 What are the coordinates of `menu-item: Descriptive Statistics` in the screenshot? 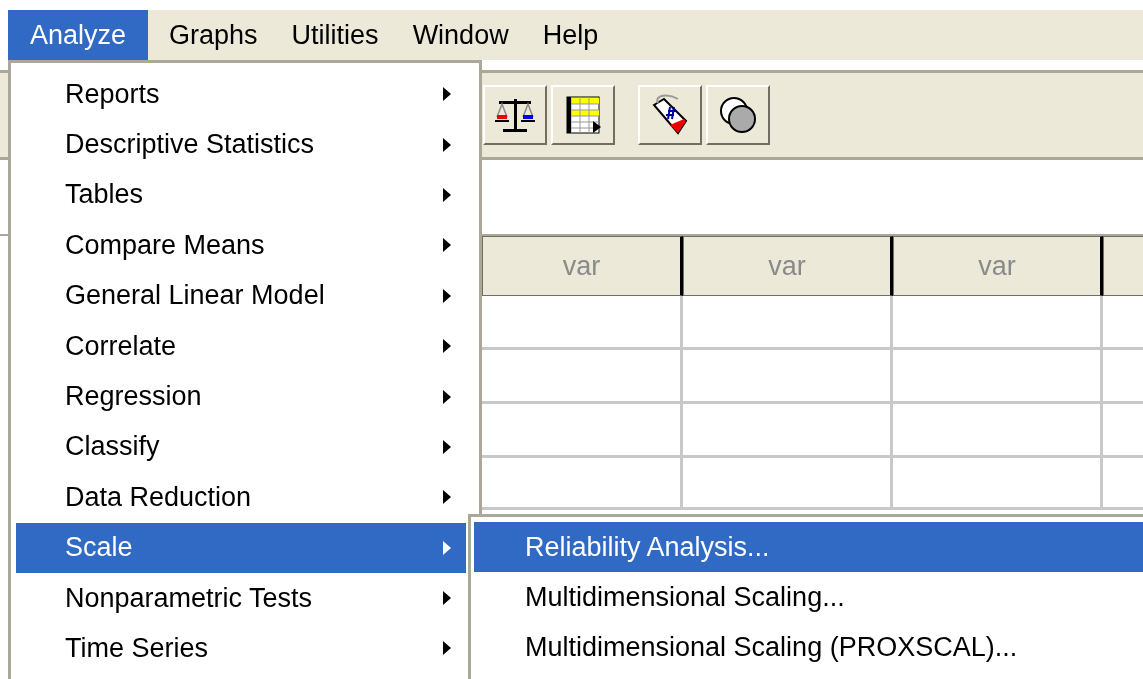 It's located at (241, 144).